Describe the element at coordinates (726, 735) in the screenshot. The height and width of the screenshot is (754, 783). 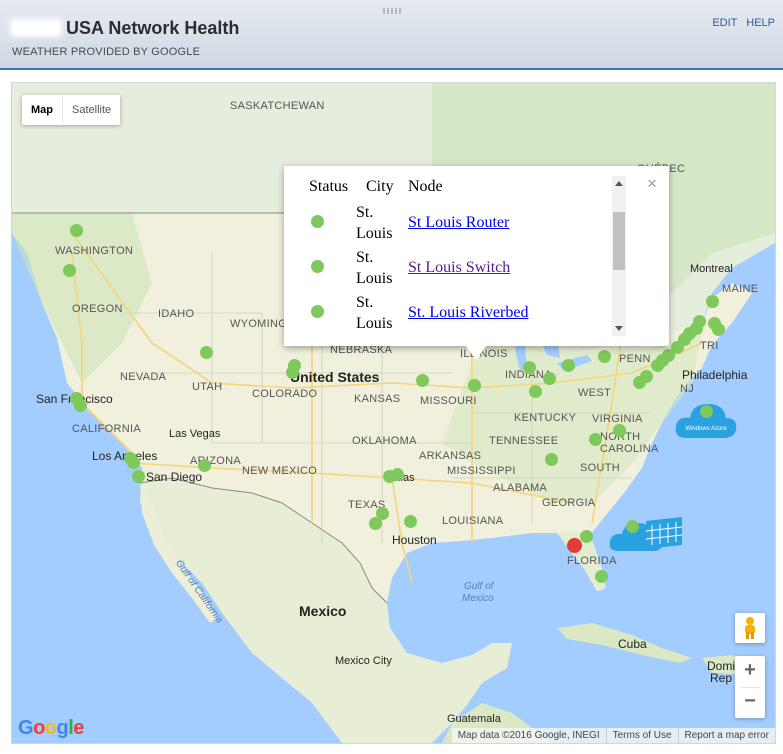
I see `report-map-error-link: Report a map error` at that location.